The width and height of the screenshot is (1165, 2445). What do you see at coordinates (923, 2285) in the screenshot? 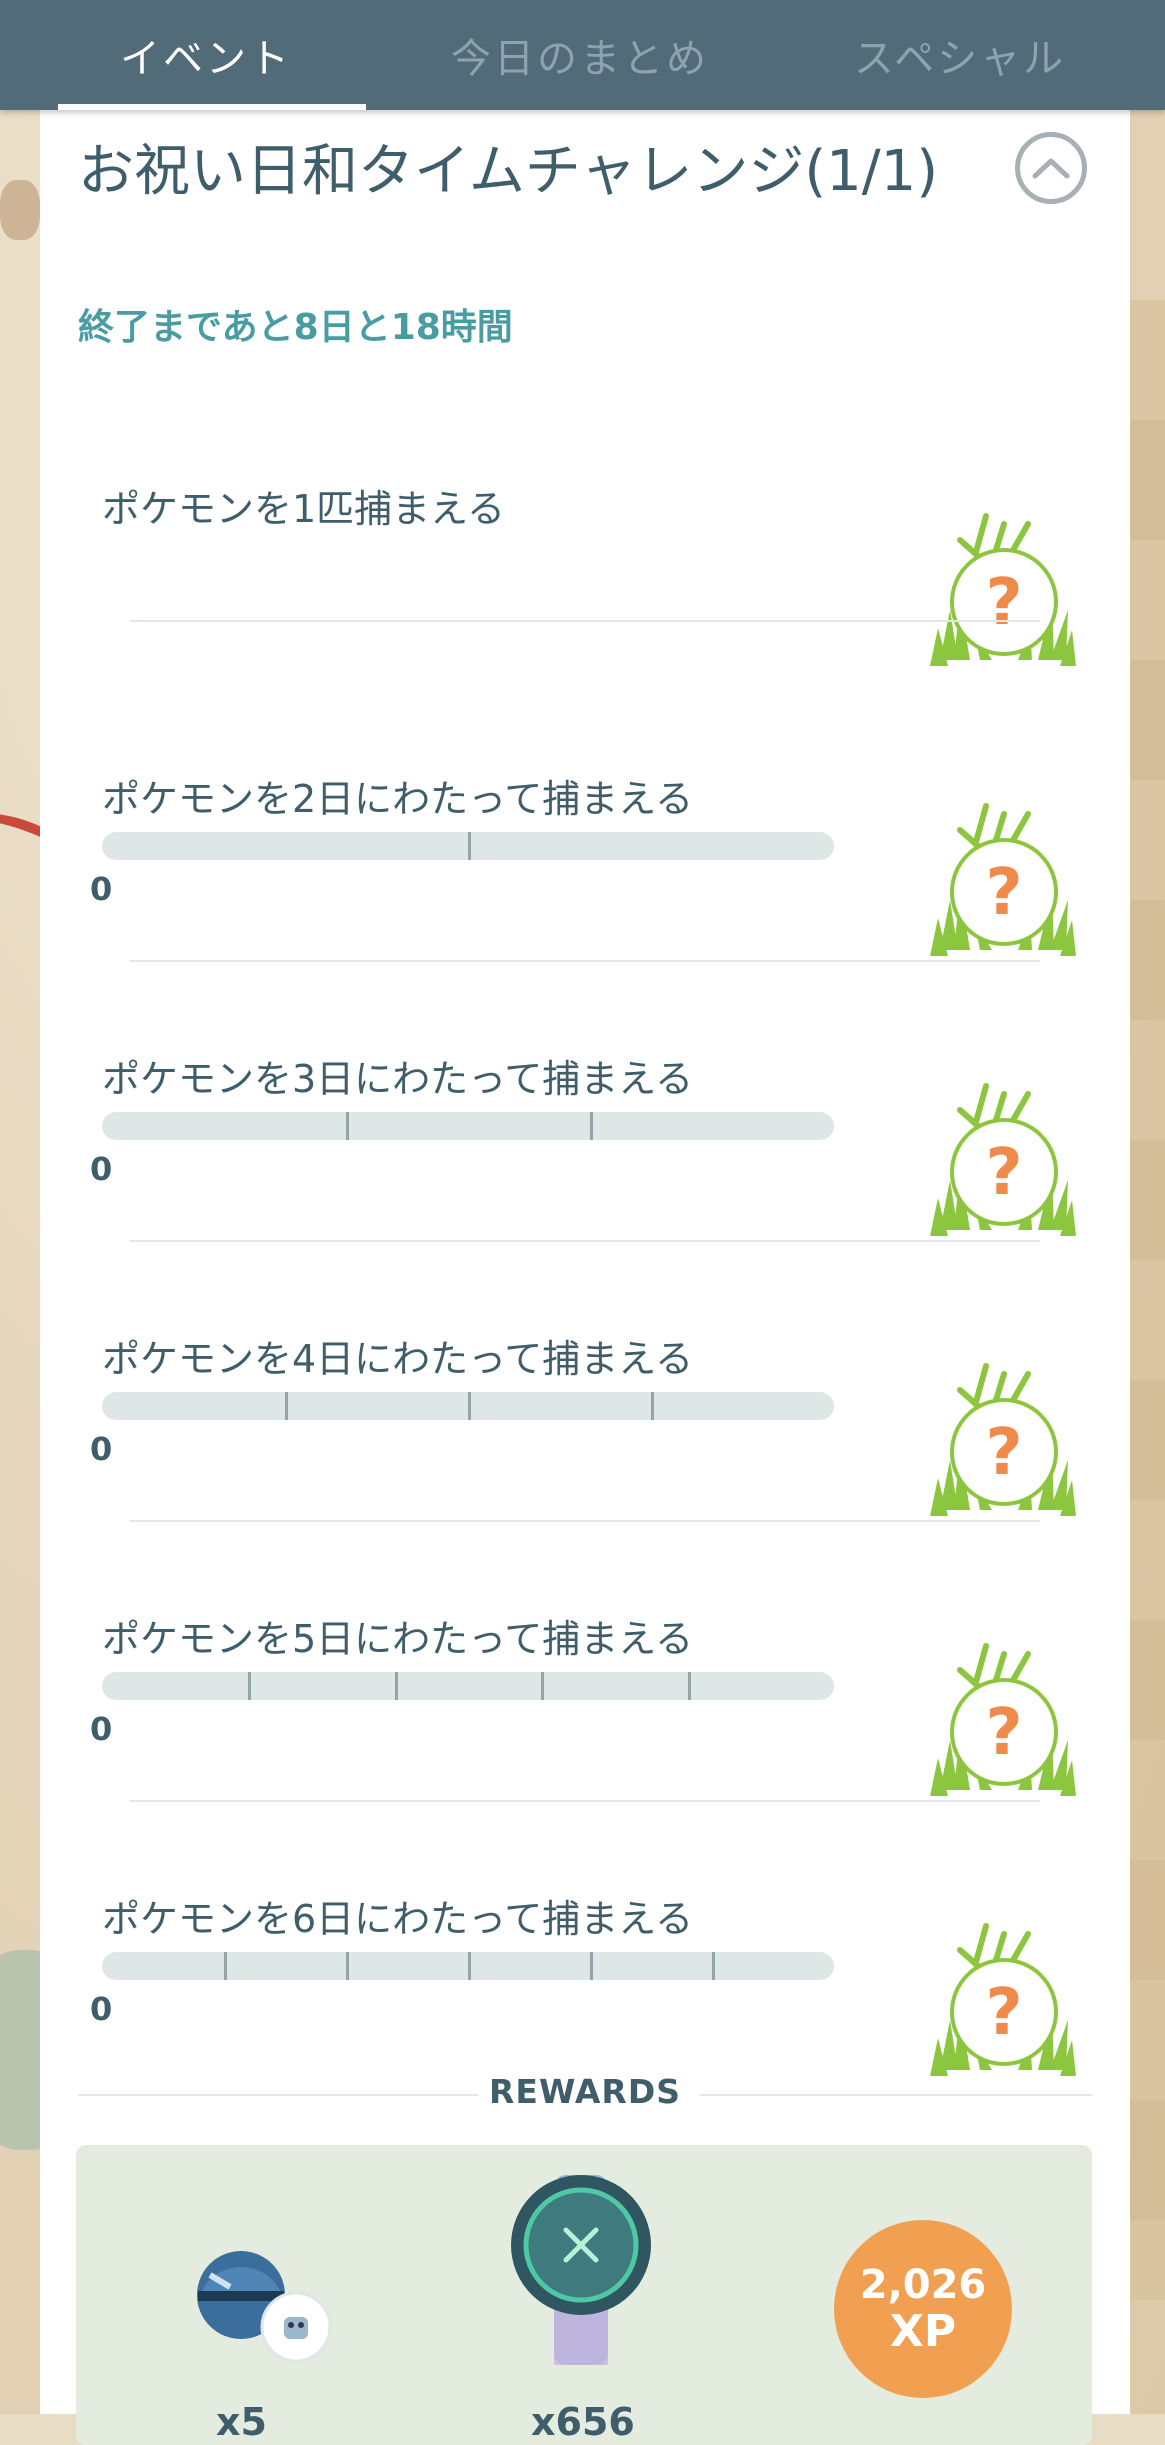
I see `xp-value: 2,026` at bounding box center [923, 2285].